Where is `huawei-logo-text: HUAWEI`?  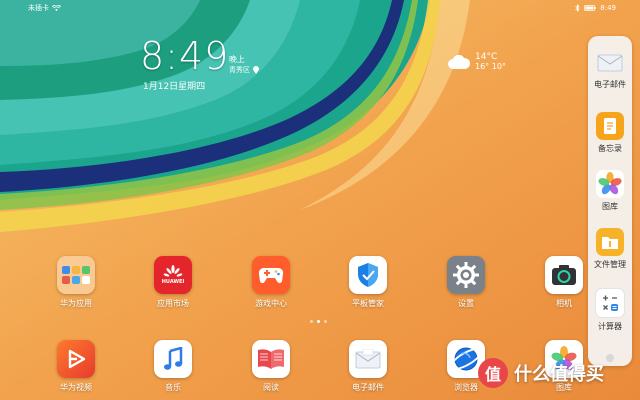 huawei-logo-text: HUAWEI is located at coordinates (173, 282).